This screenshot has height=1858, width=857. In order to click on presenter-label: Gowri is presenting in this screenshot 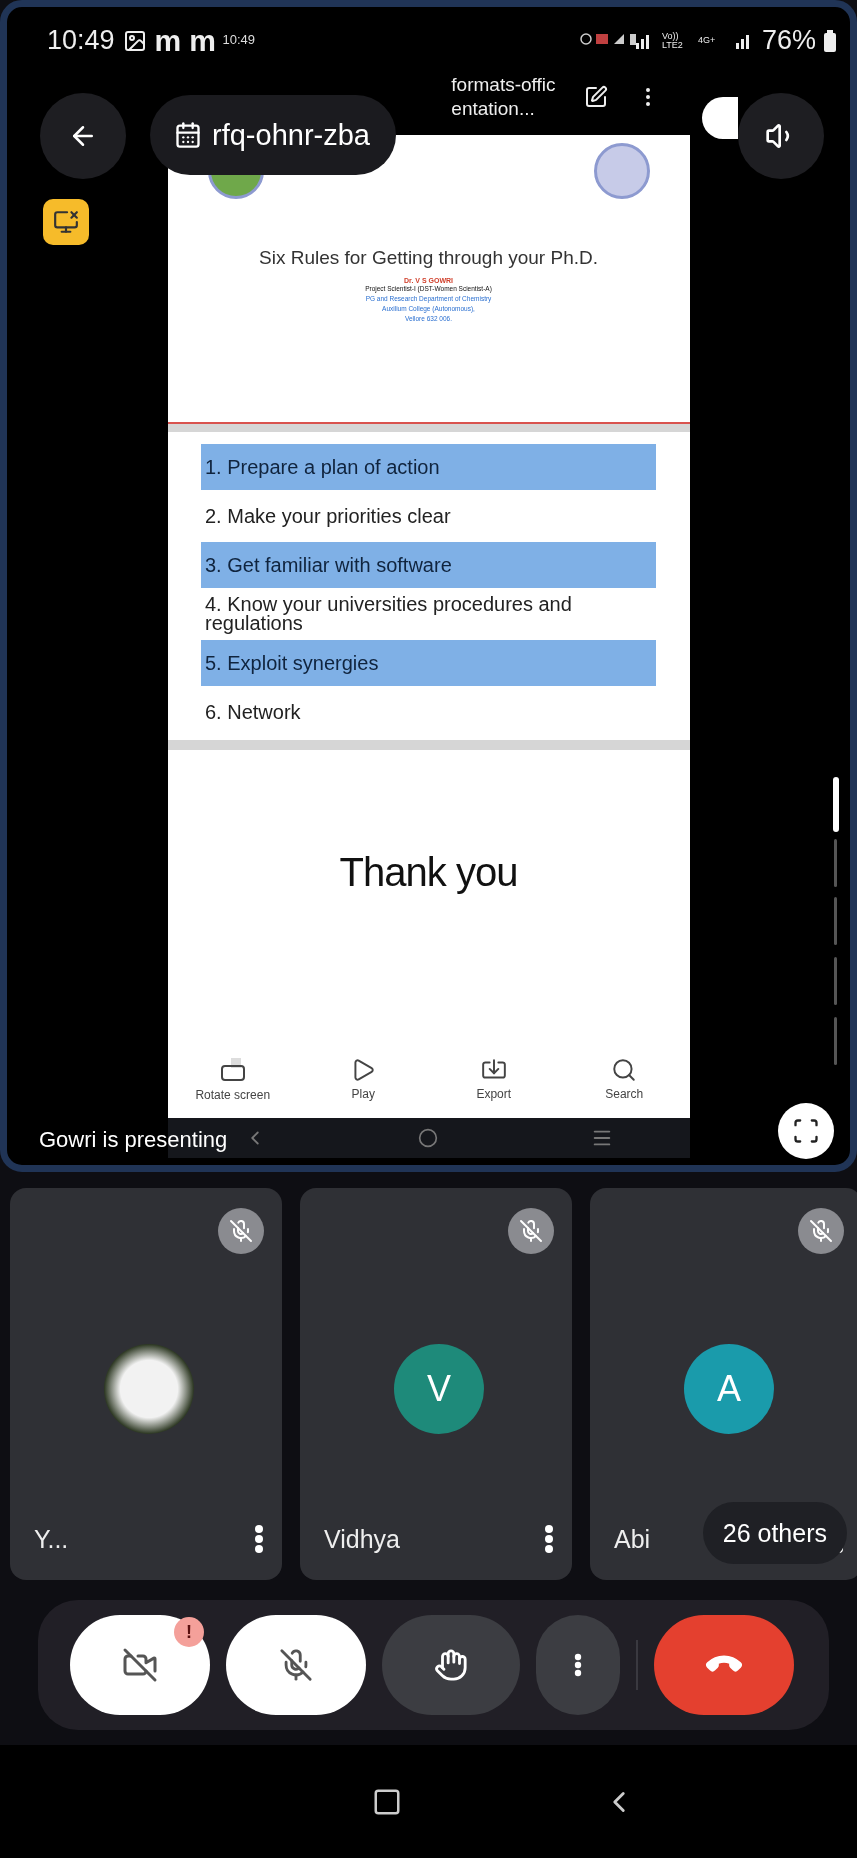, I will do `click(133, 1140)`.